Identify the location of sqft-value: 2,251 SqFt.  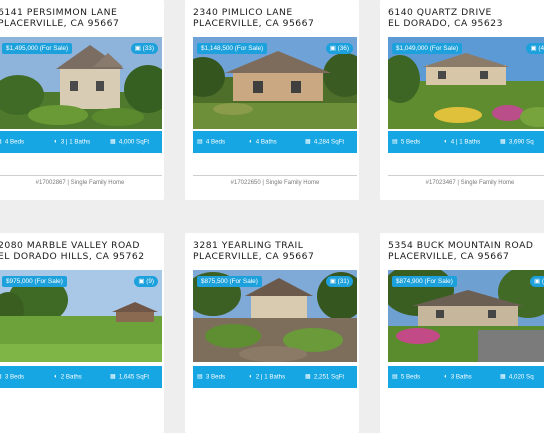
(329, 377).